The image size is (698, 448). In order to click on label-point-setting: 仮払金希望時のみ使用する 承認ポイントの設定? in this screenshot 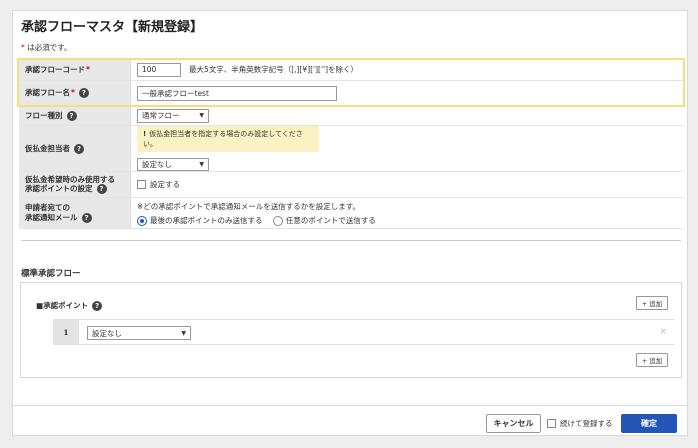, I will do `click(75, 184)`.